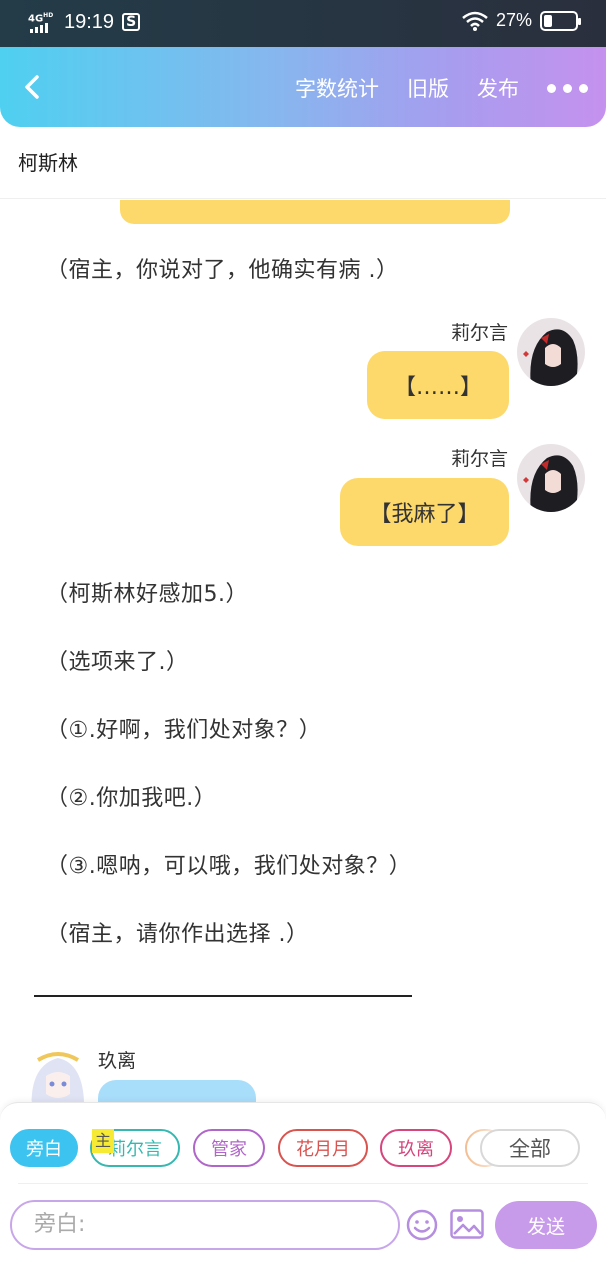 Image resolution: width=606 pixels, height=1280 pixels. I want to click on narration-line: （③.嗯呐，可以哦，我们处对象？）, so click(229, 866).